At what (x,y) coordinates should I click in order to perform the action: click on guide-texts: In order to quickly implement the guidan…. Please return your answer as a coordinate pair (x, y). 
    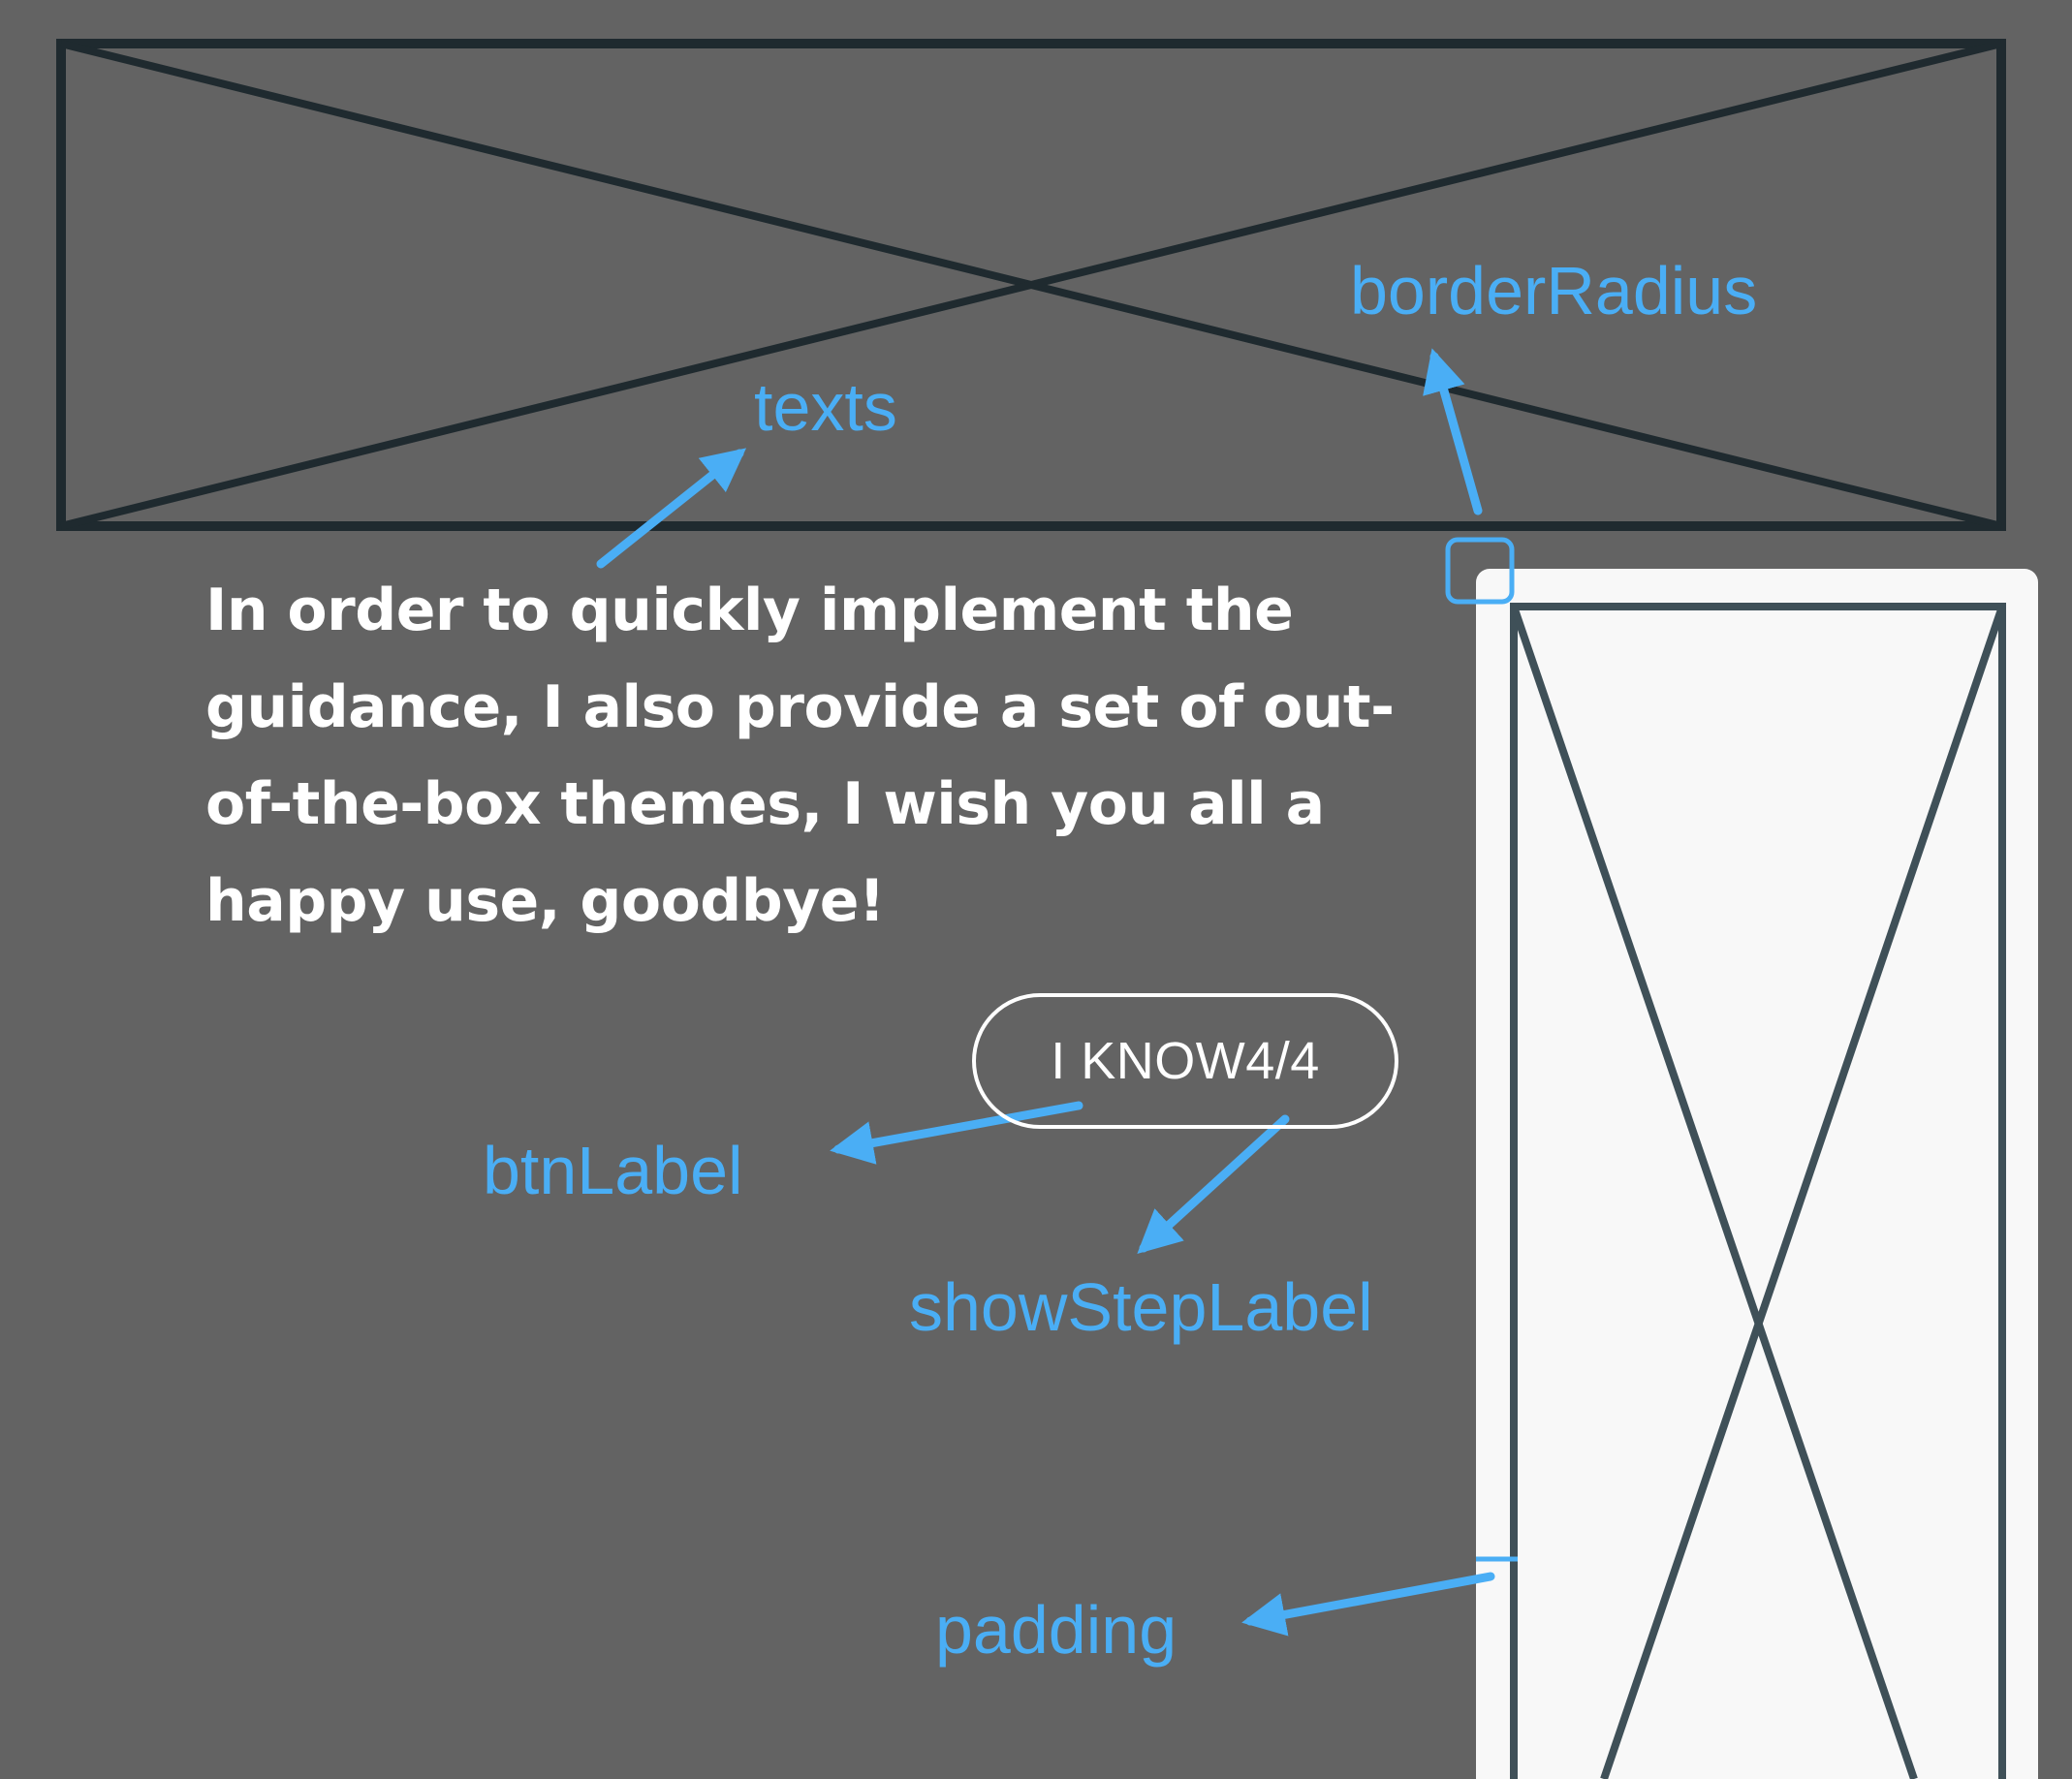
    Looking at the image, I should click on (800, 756).